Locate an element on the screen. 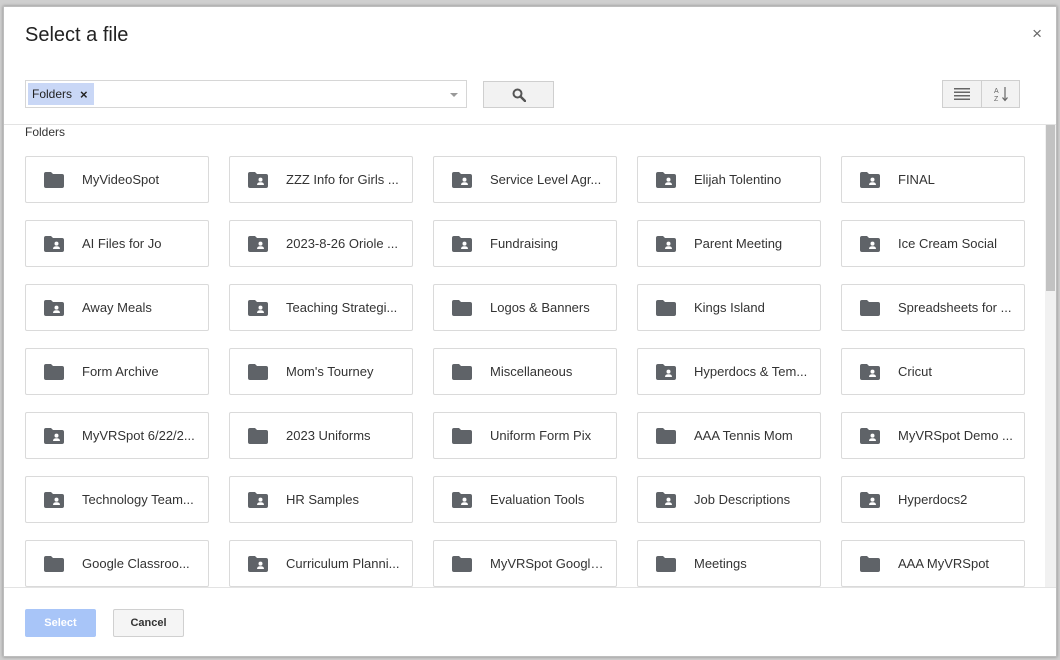  scrollbar-thumb is located at coordinates (1050, 208).